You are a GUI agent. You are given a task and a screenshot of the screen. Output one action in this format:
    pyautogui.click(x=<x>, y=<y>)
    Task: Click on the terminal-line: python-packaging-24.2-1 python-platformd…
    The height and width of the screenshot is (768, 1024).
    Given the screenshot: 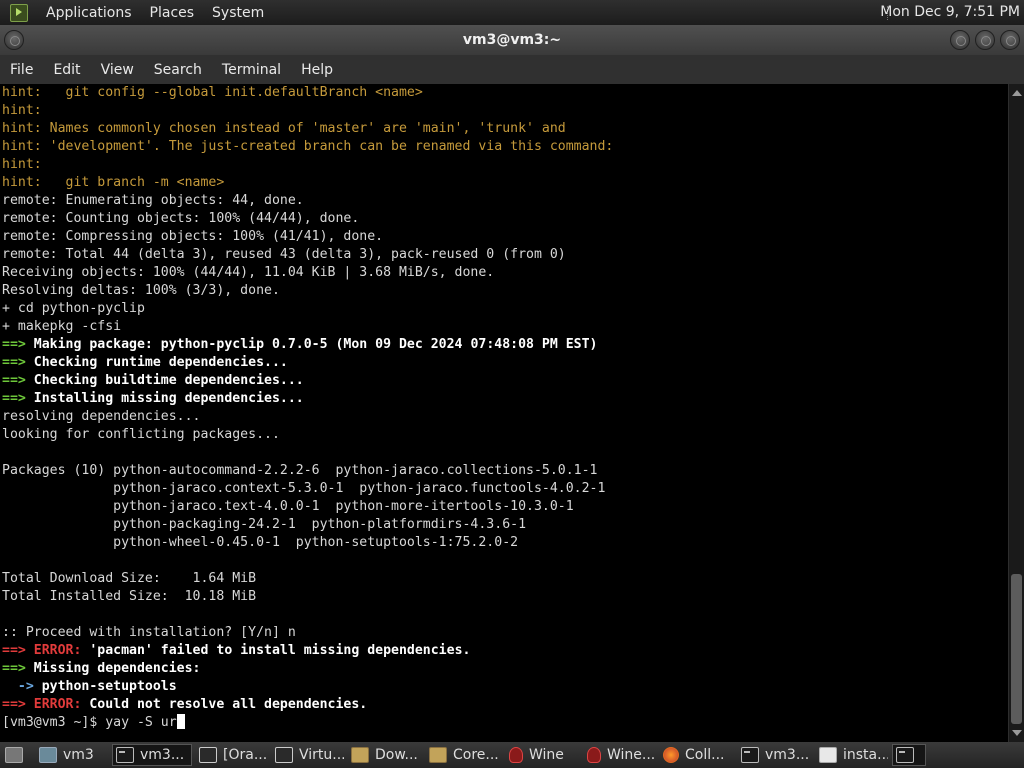 What is the action you would take?
    pyautogui.click(x=504, y=525)
    